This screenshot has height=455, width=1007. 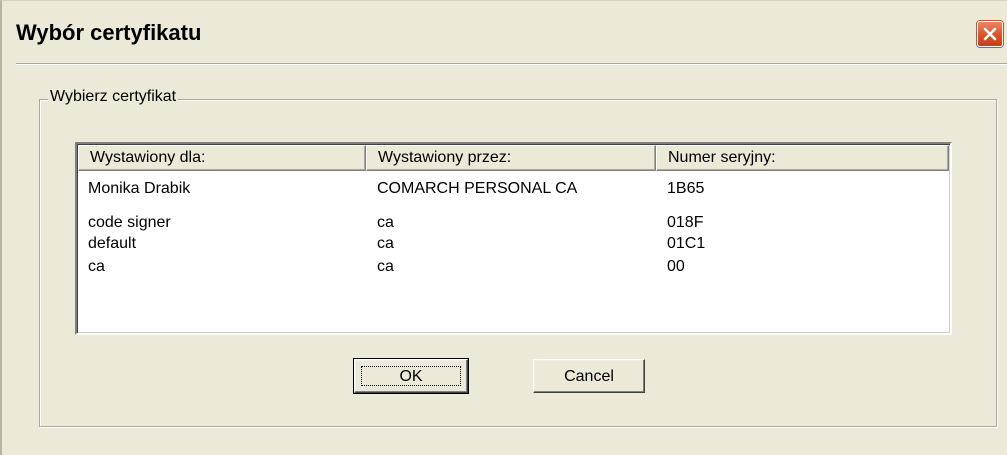 What do you see at coordinates (139, 188) in the screenshot?
I see `cell-issued-to: Monika Drabik` at bounding box center [139, 188].